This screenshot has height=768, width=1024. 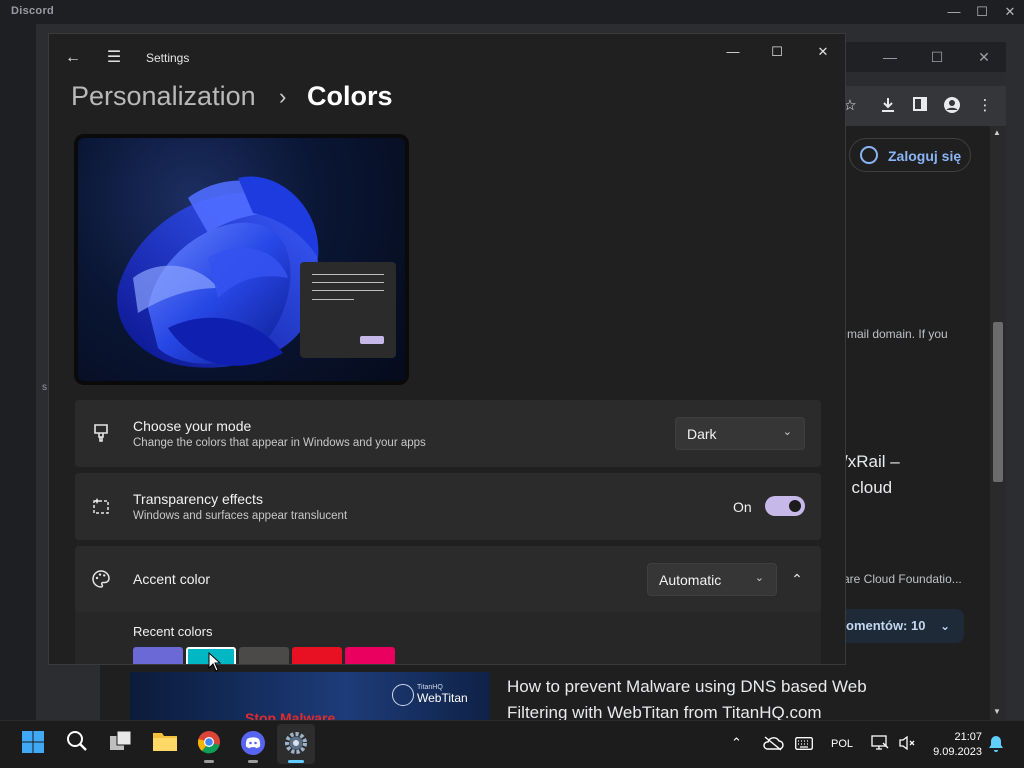 I want to click on chrome-menu-icon: ⋮, so click(x=985, y=106).